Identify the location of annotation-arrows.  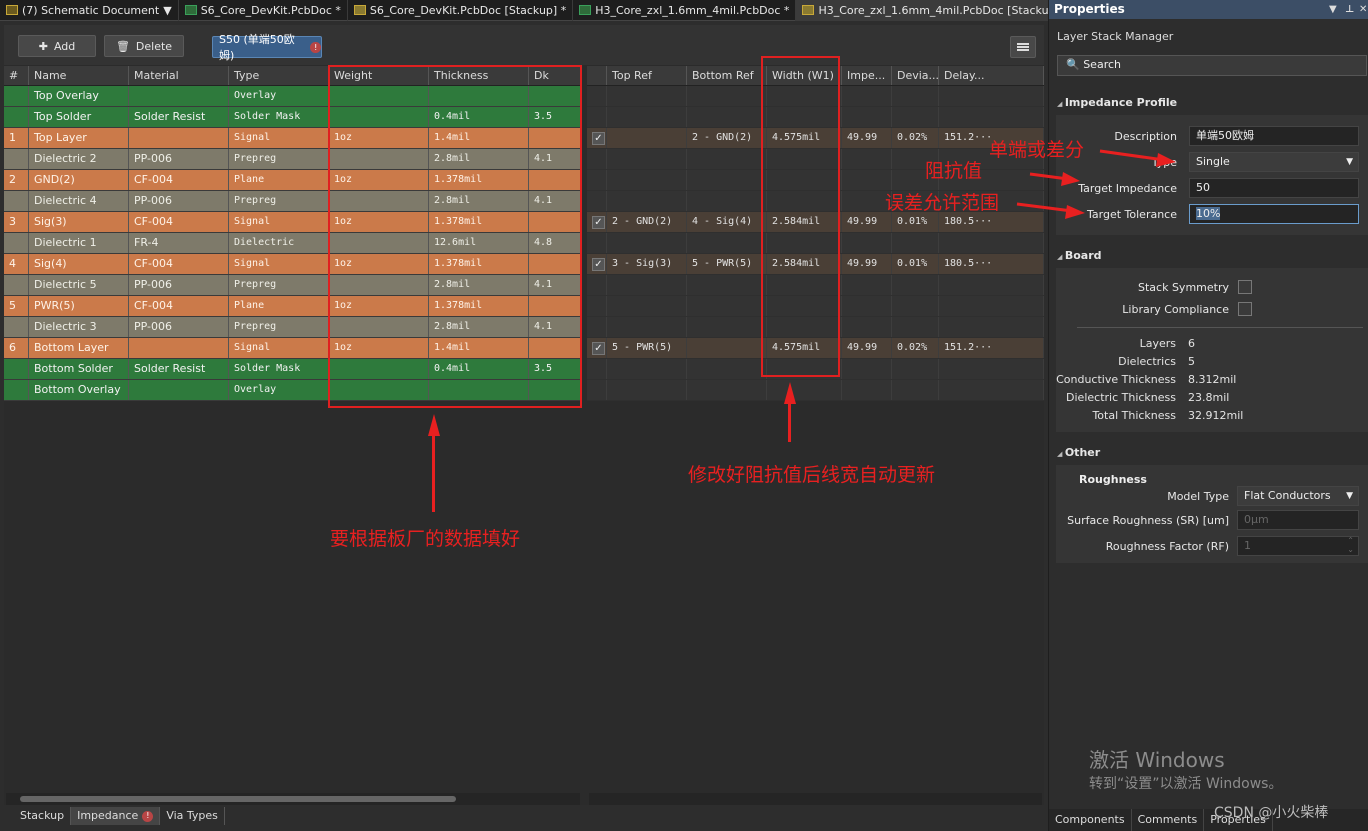
(1096, 184).